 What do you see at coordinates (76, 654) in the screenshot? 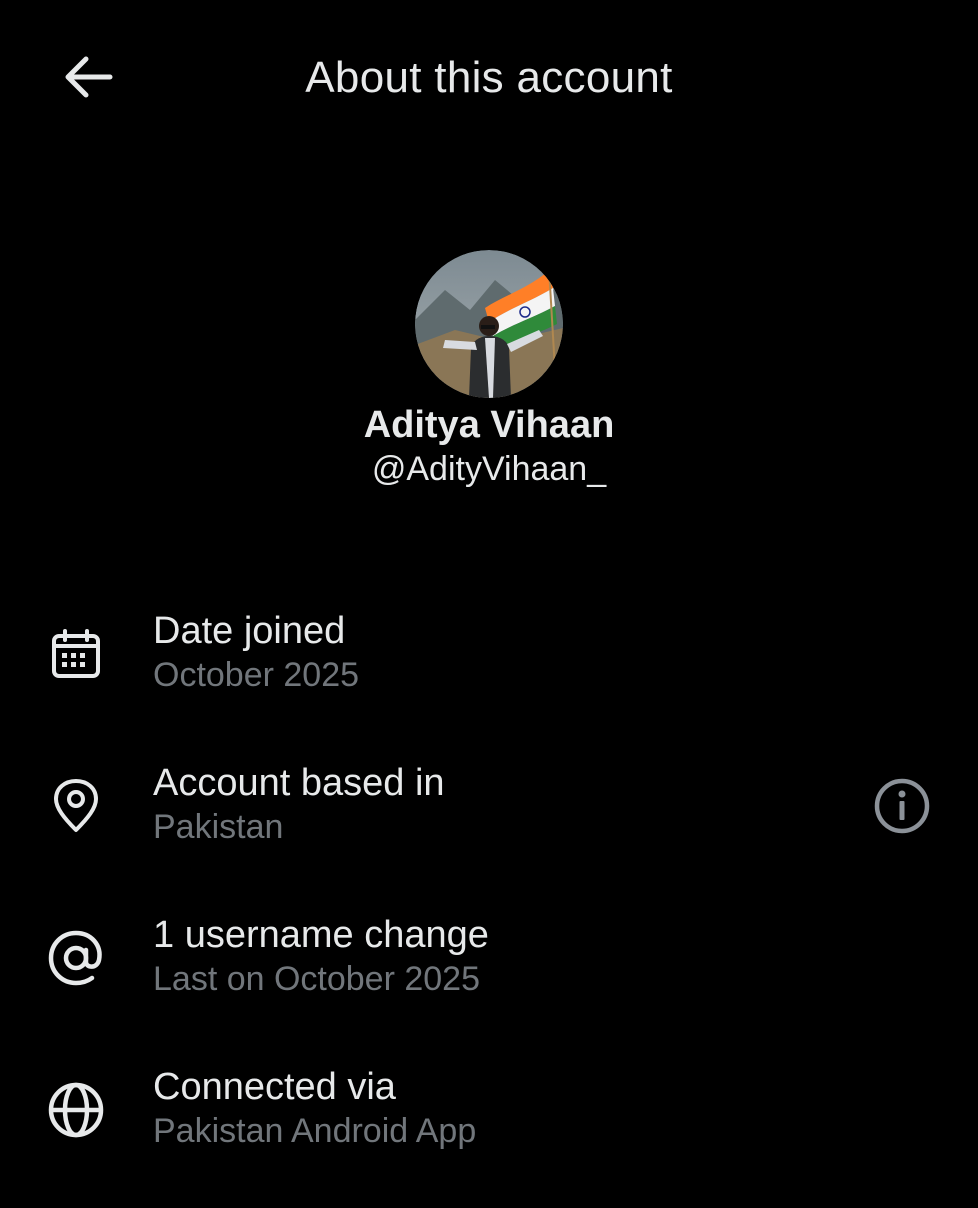
I see `calendar-icon` at bounding box center [76, 654].